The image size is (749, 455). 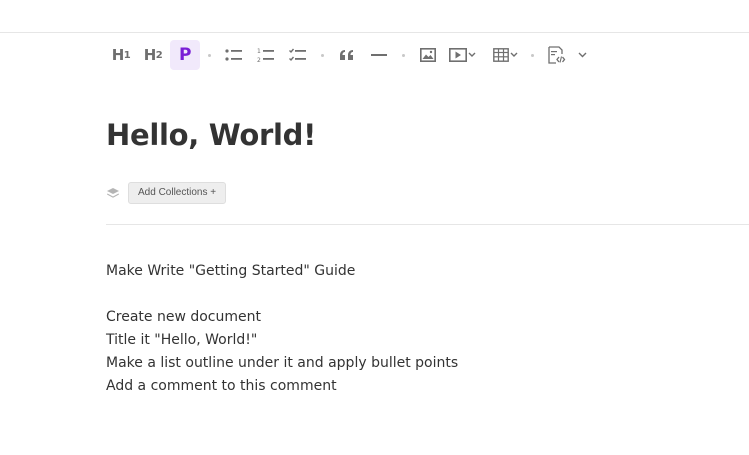 I want to click on top-bar, so click(x=374, y=16).